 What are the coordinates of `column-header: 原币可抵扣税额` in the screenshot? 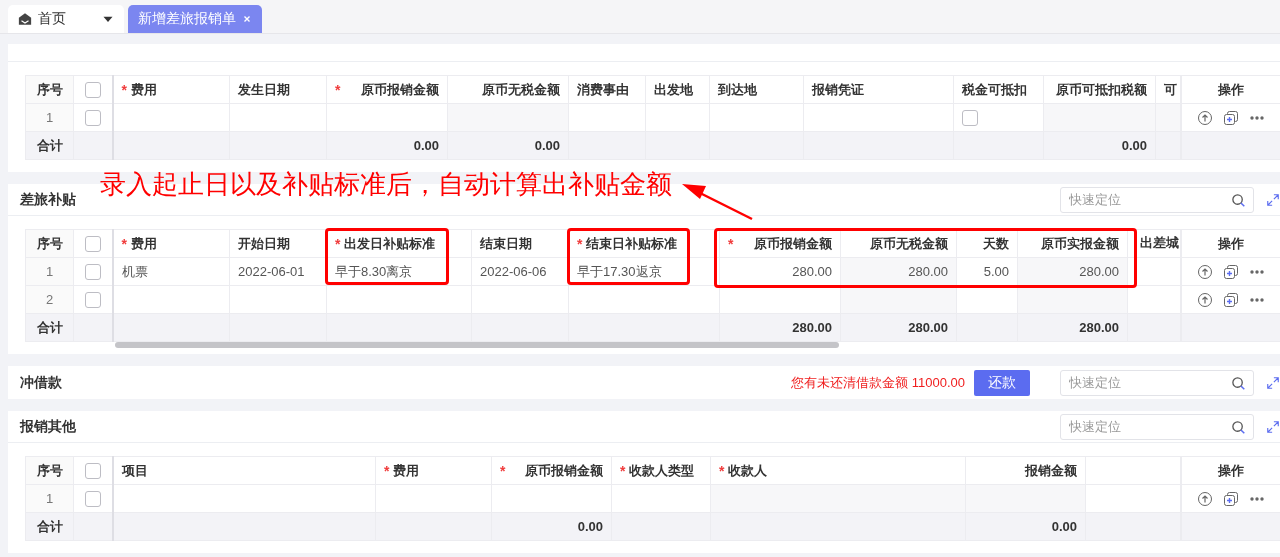 It's located at (1101, 89).